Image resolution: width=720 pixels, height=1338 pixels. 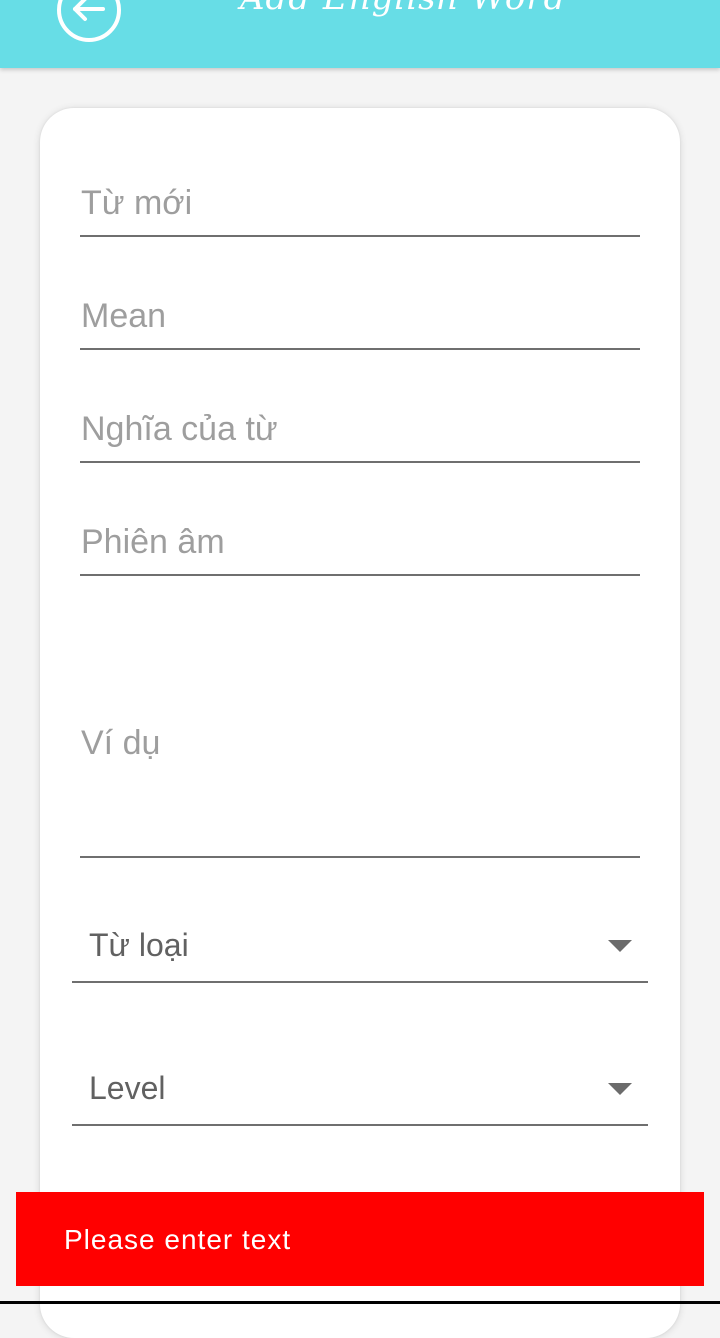 I want to click on app-bar: Add English Word, so click(x=360, y=34).